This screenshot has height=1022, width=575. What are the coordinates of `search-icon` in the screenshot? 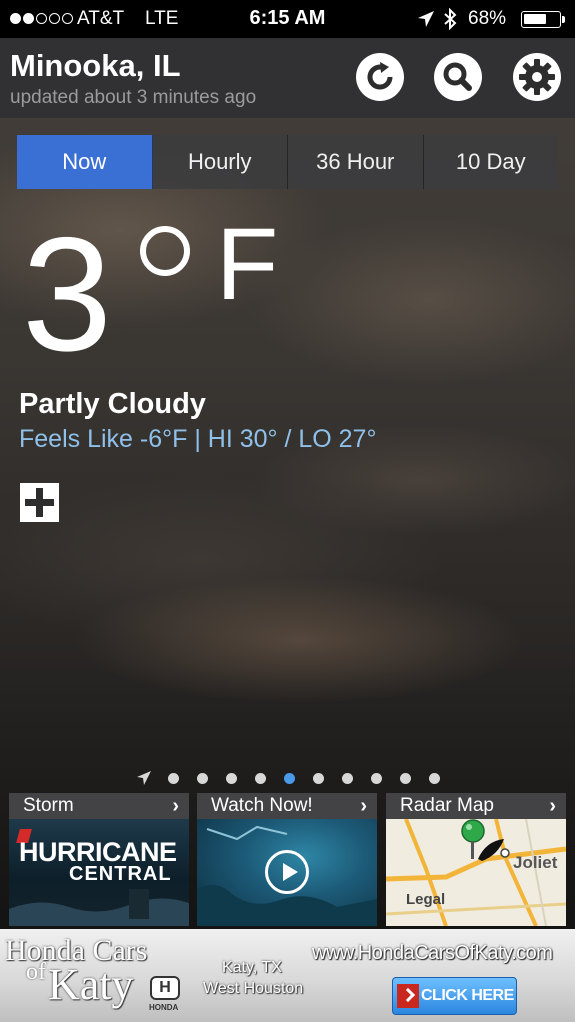 It's located at (457, 76).